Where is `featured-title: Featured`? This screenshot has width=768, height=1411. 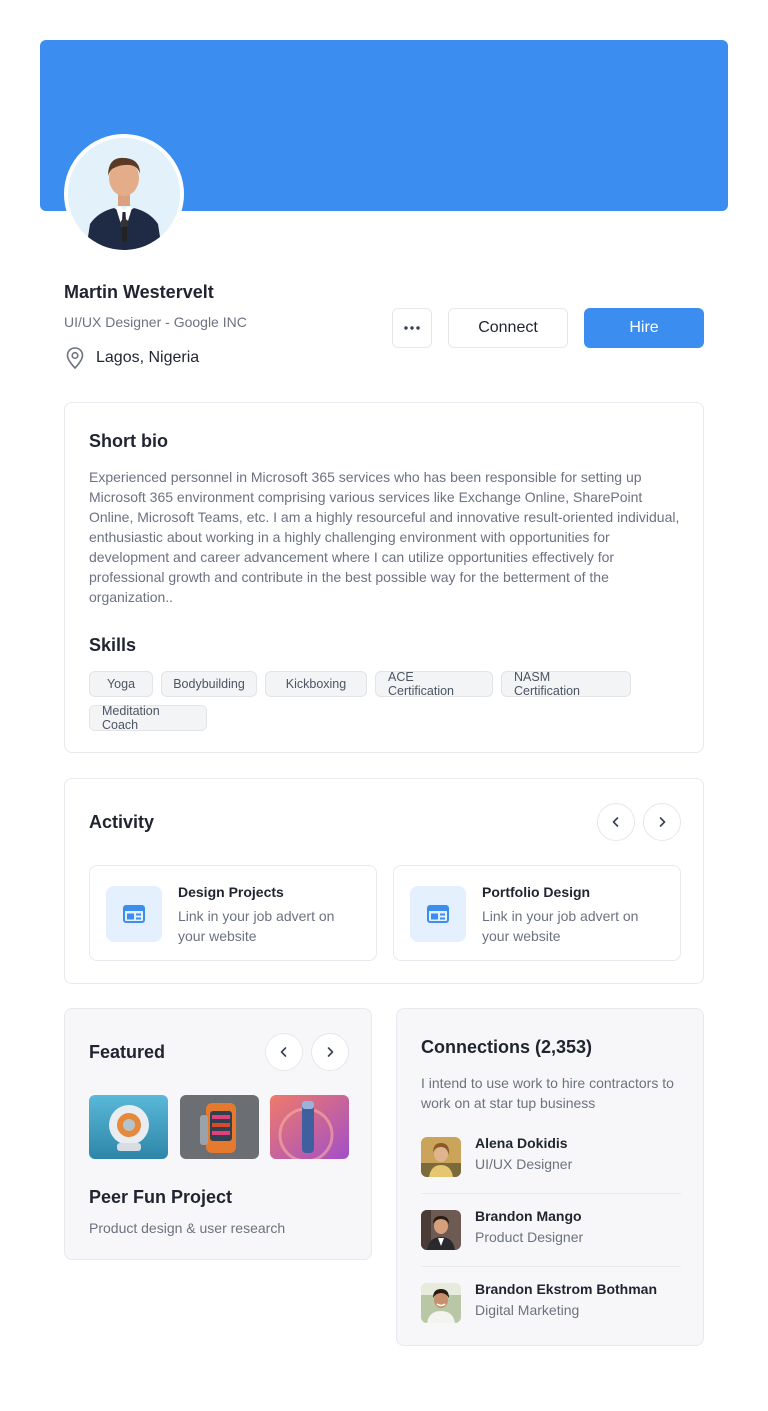
featured-title: Featured is located at coordinates (127, 1052).